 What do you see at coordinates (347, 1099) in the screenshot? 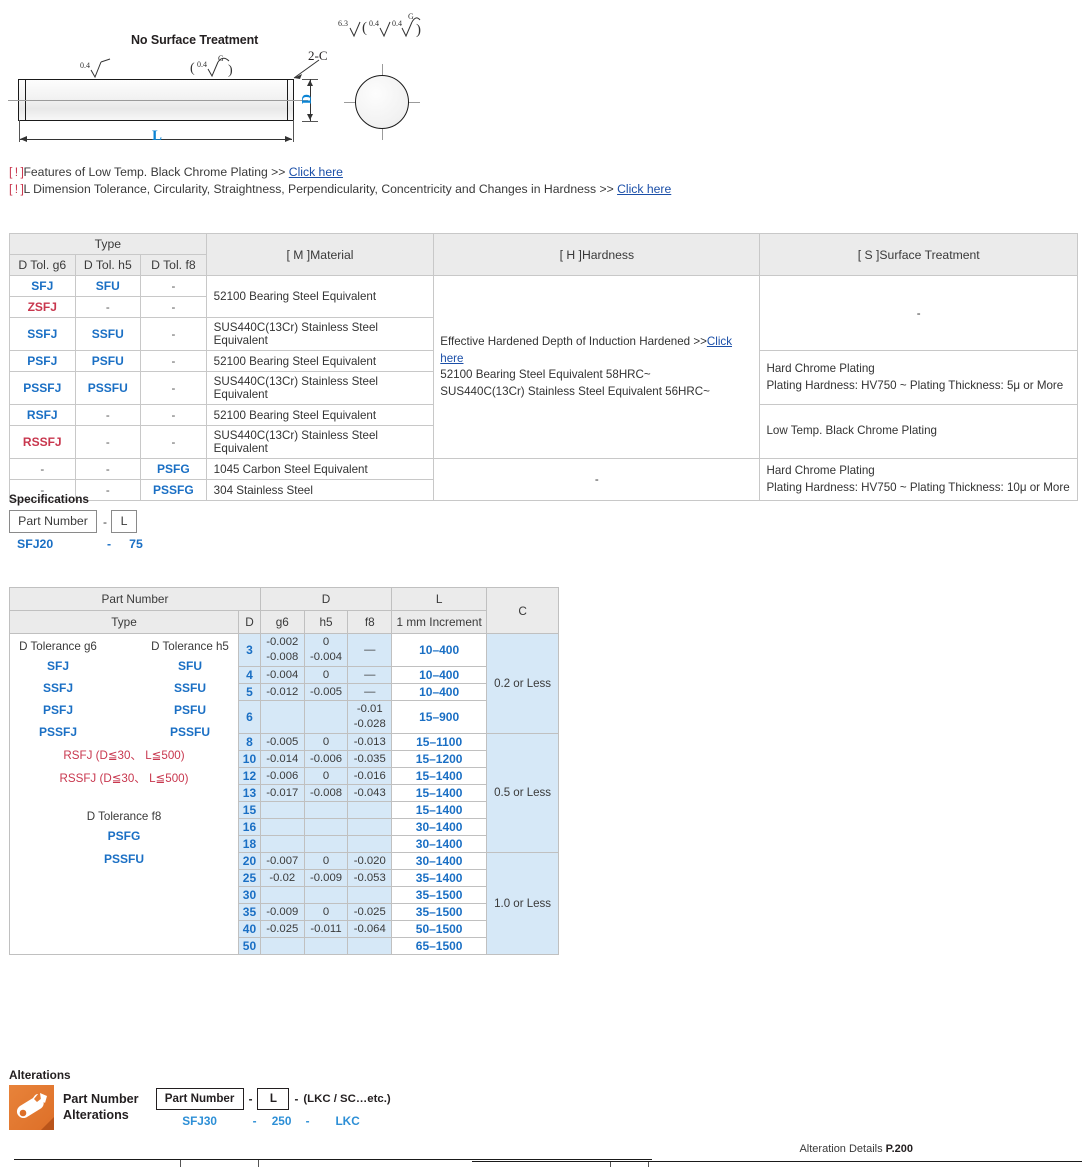
I see `alt-suffix-label: (LKC / SC…etc.)` at bounding box center [347, 1099].